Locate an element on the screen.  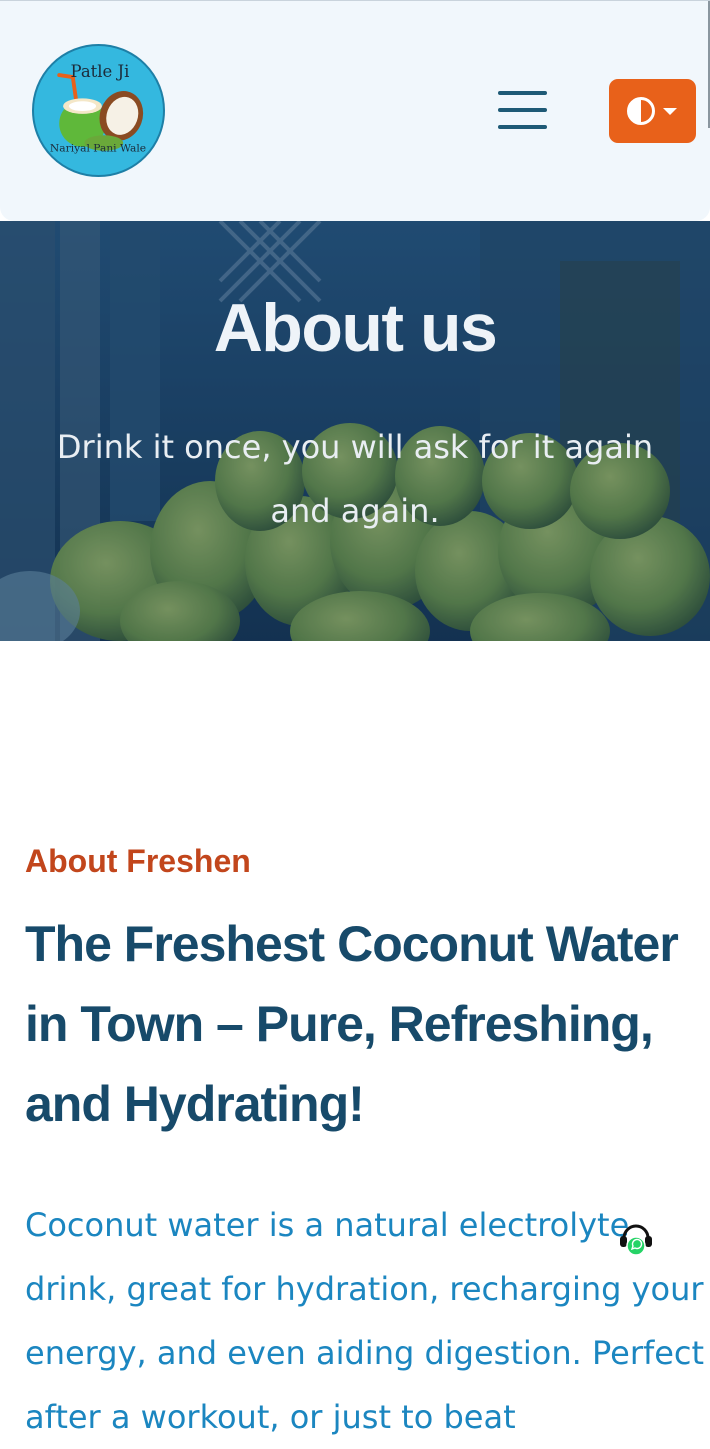
svg-text: Nariyal Pani Wale is located at coordinates (98, 148).